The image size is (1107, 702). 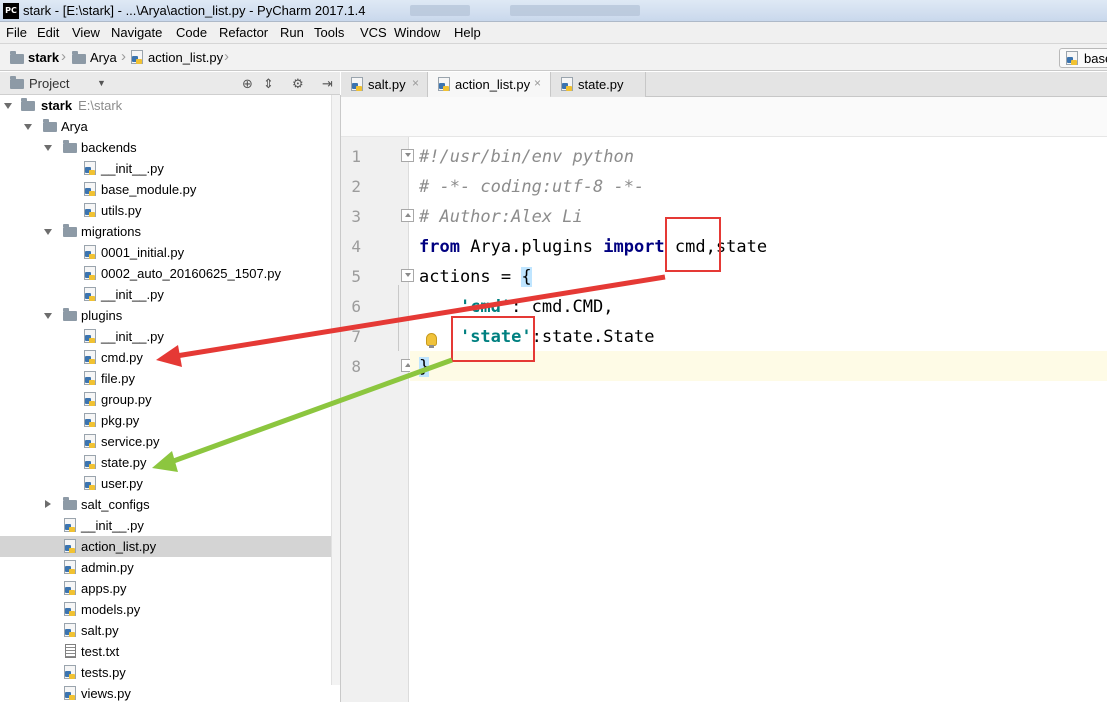 I want to click on editor-tab-bar: salt.py × action_list.py × state.py, so click(x=724, y=85).